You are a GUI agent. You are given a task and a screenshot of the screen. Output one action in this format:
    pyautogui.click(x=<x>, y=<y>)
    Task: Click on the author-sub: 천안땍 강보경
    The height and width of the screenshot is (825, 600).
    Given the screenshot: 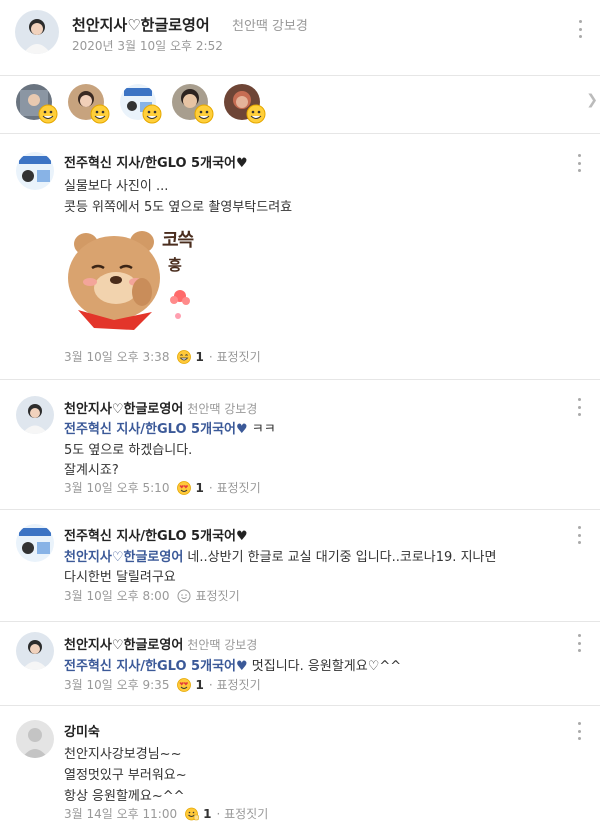 What is the action you would take?
    pyautogui.click(x=270, y=26)
    